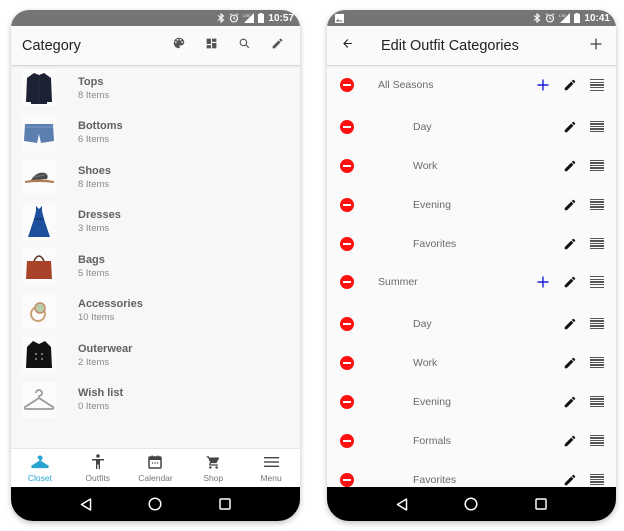 This screenshot has height=531, width=624. What do you see at coordinates (94, 140) in the screenshot?
I see `category-count: 6 Items` at bounding box center [94, 140].